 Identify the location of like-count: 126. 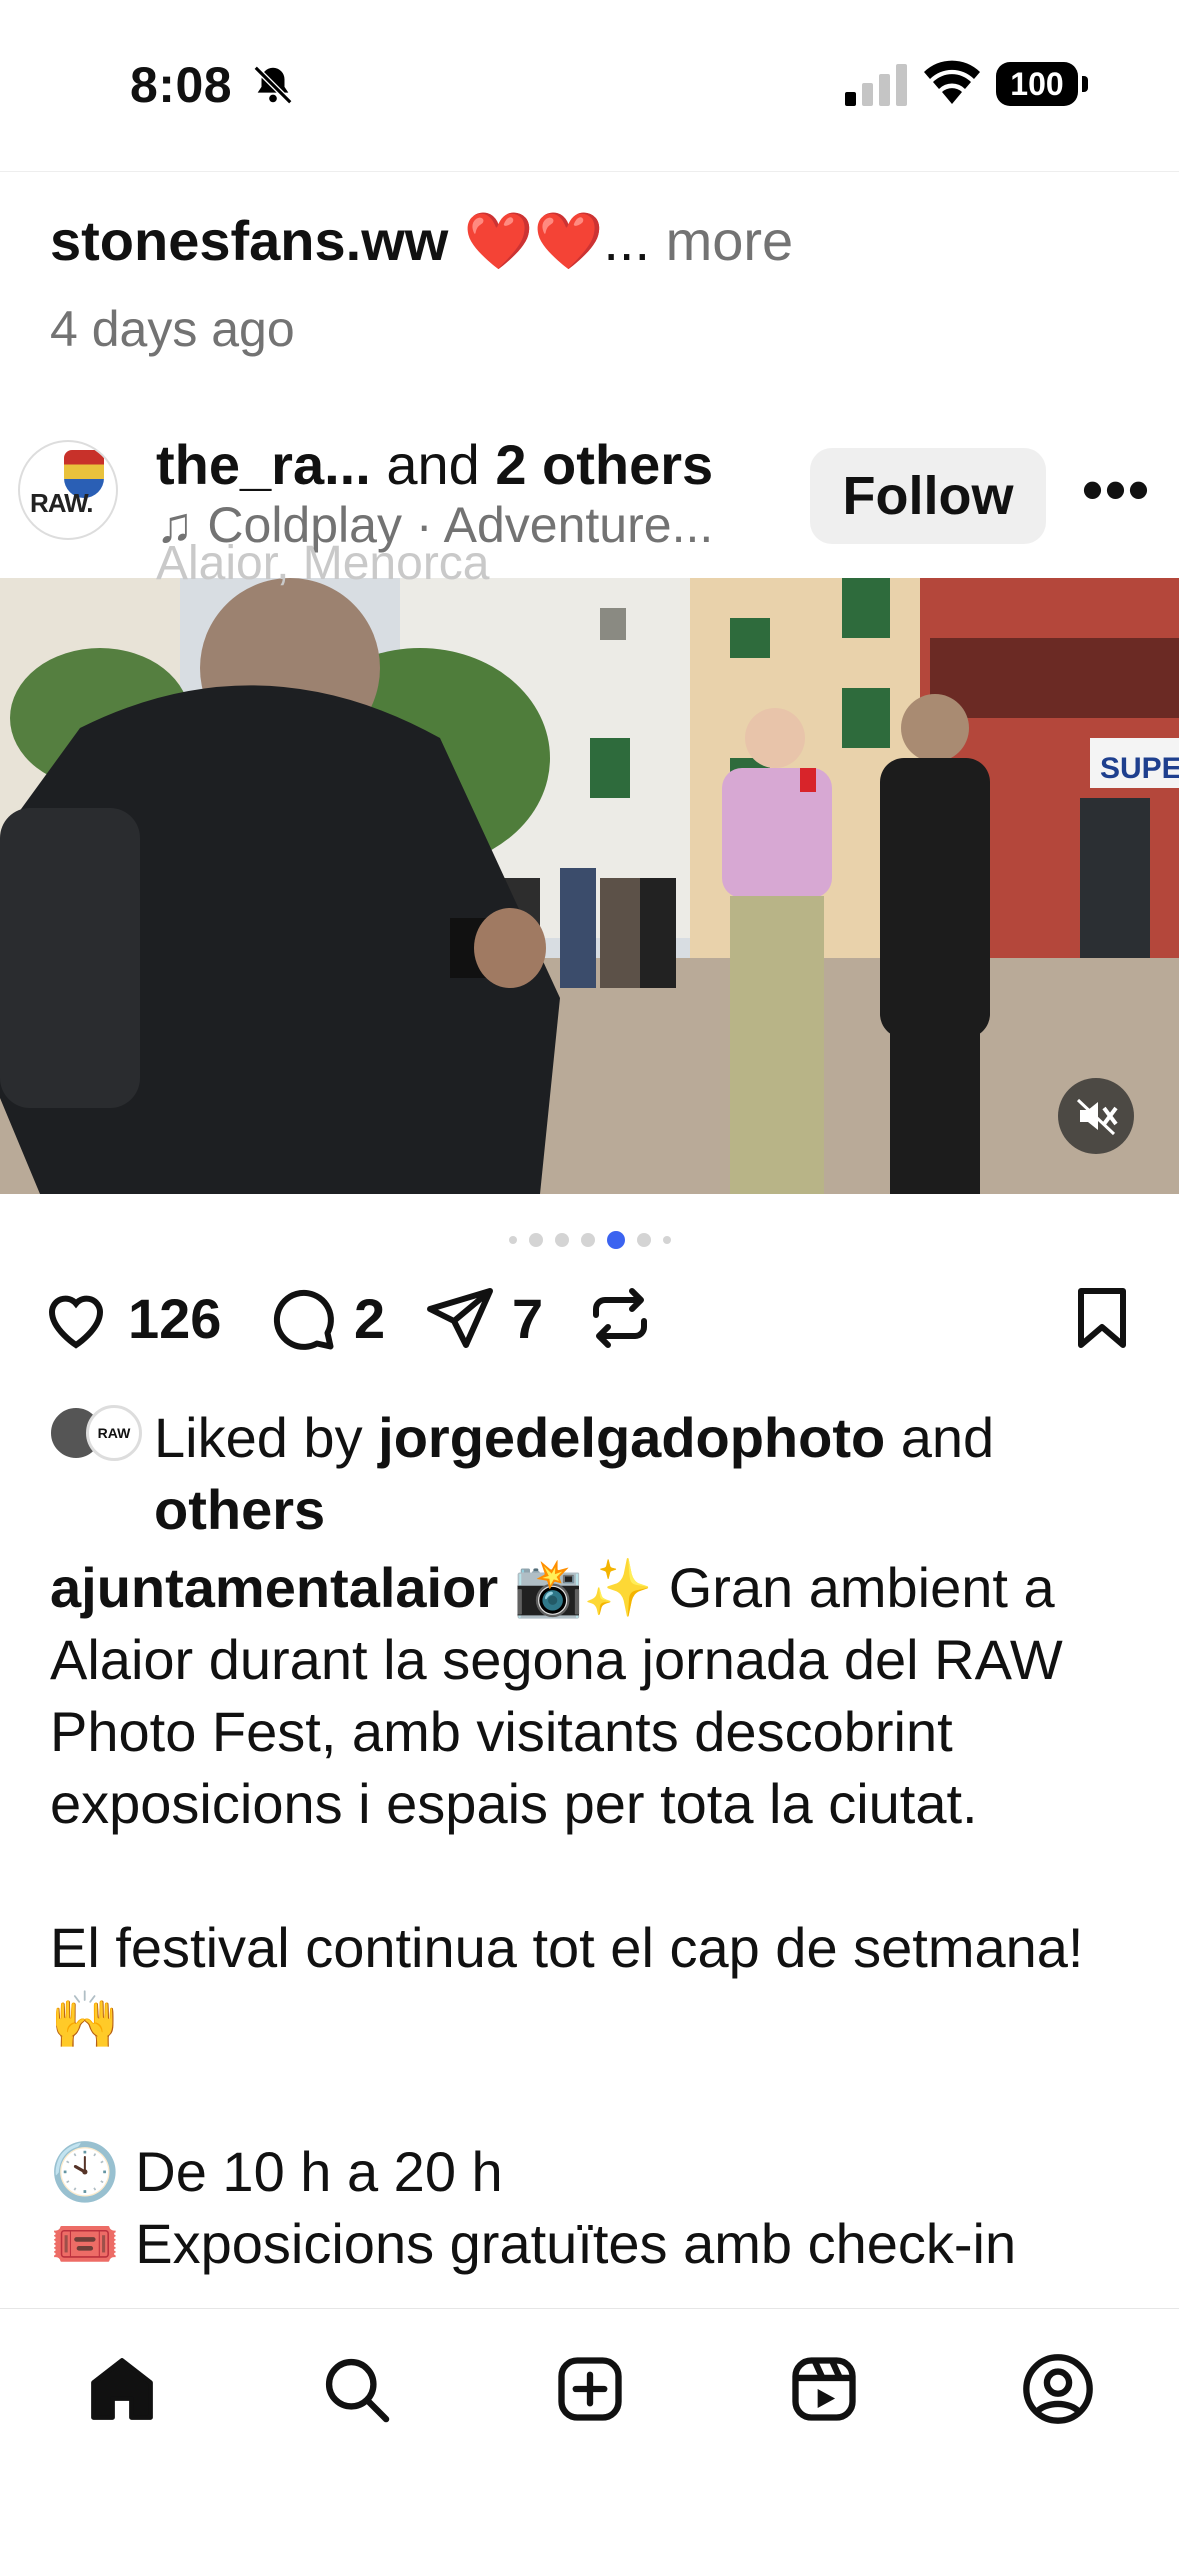
(174, 1318).